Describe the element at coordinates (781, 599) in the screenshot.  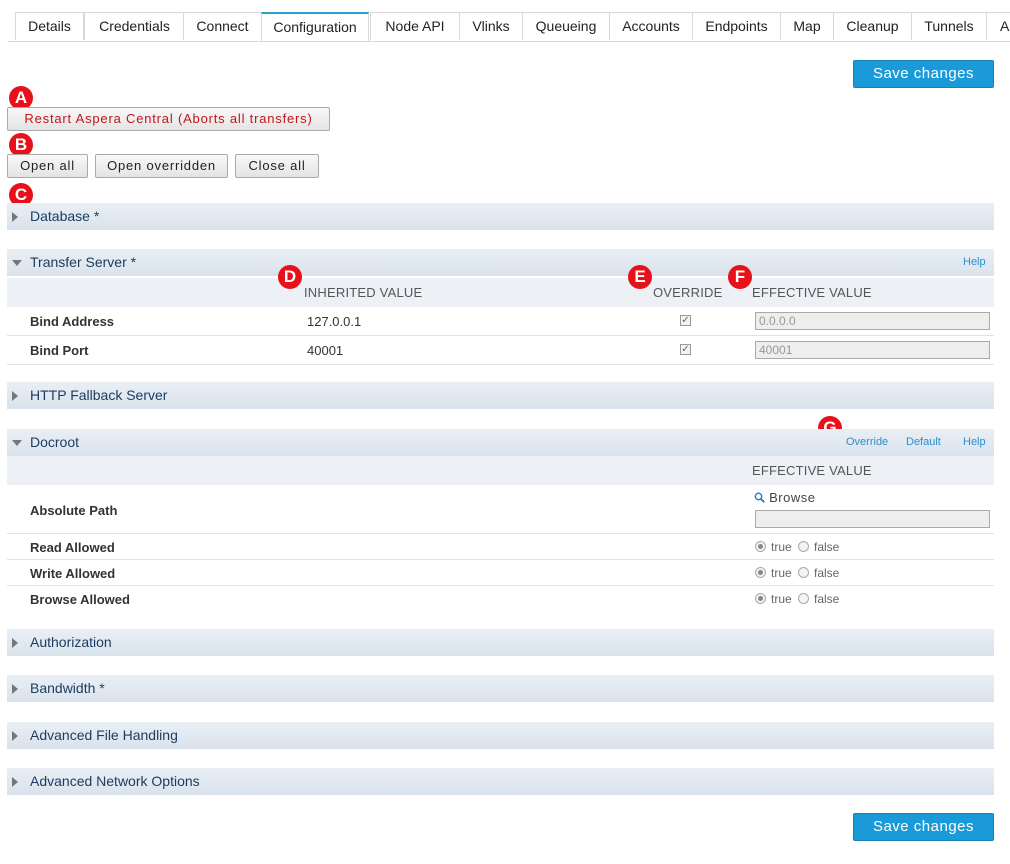
I see `browse-true-label: true` at that location.